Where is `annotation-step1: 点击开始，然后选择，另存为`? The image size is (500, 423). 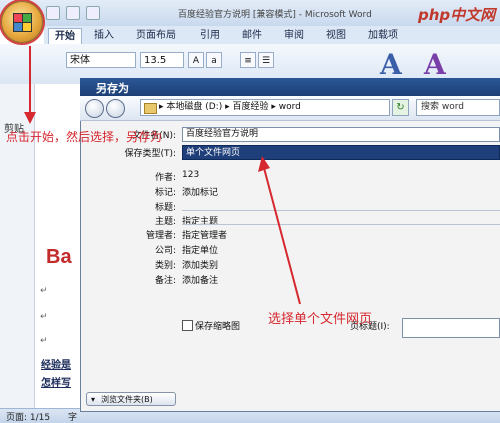 annotation-step1: 点击开始，然后选择，另存为 is located at coordinates (84, 137).